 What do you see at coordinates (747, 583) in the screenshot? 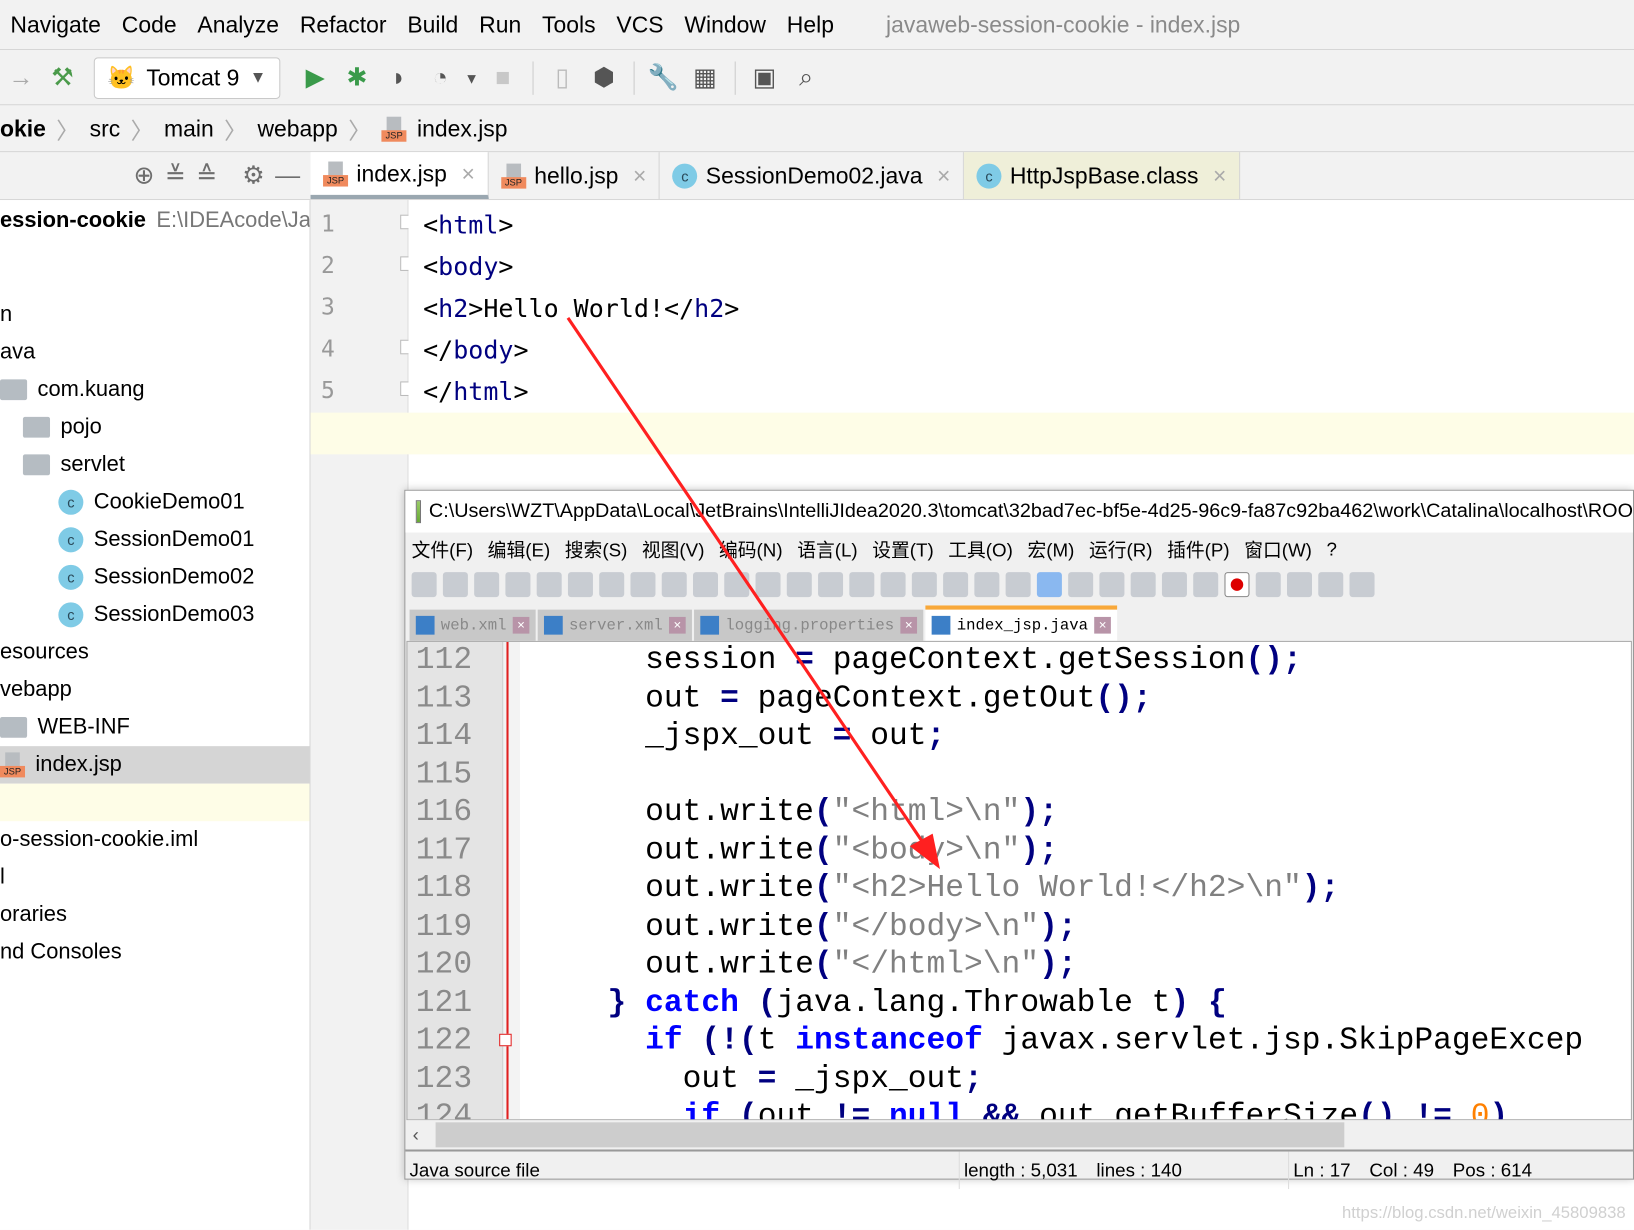
I see `arrow-line` at bounding box center [747, 583].